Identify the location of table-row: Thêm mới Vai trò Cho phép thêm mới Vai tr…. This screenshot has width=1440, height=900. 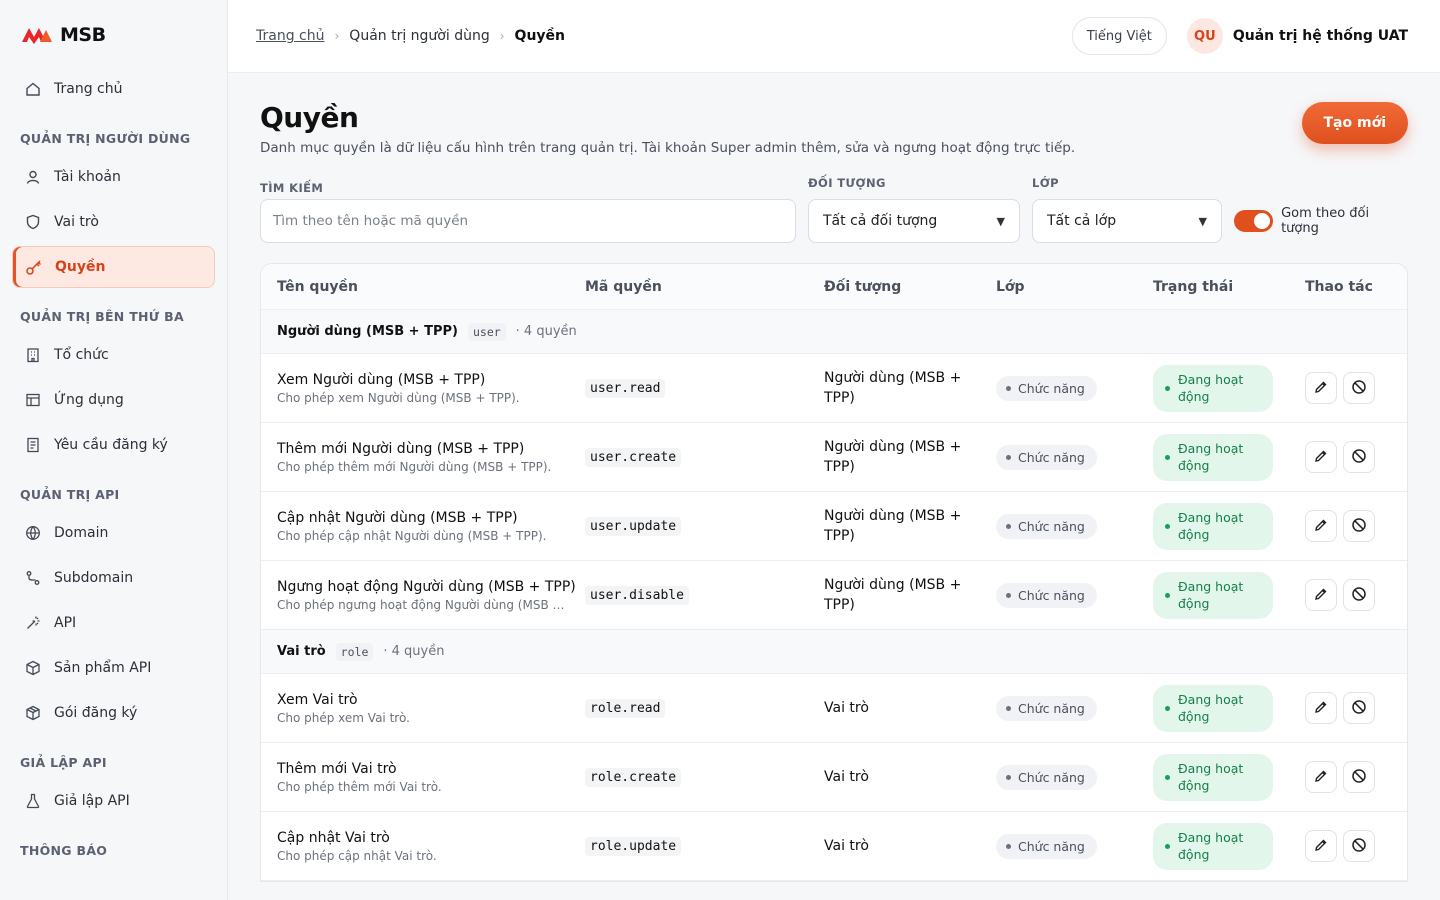
(834, 777).